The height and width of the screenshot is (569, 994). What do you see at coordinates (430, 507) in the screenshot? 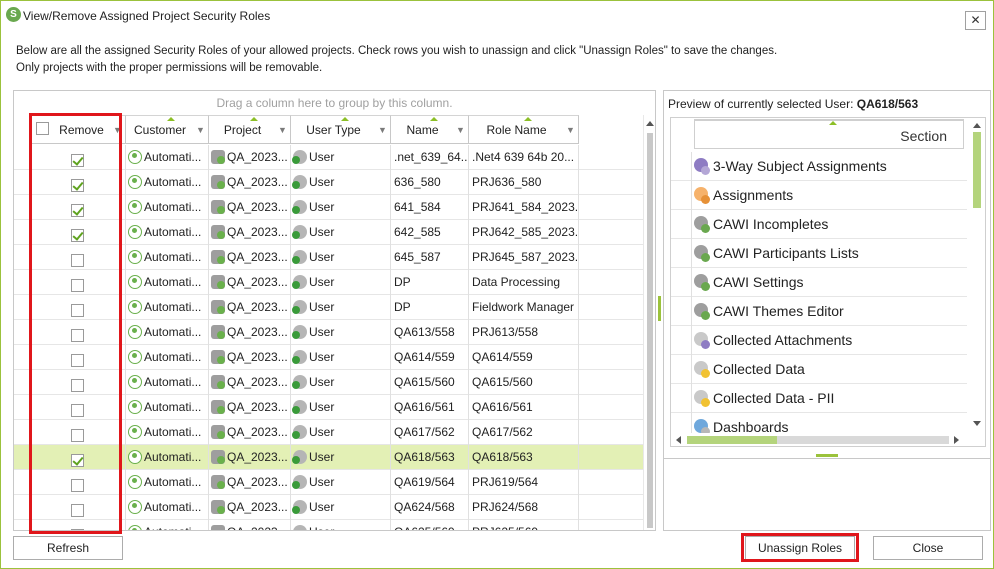
I see `name-cell: QA624/568` at bounding box center [430, 507].